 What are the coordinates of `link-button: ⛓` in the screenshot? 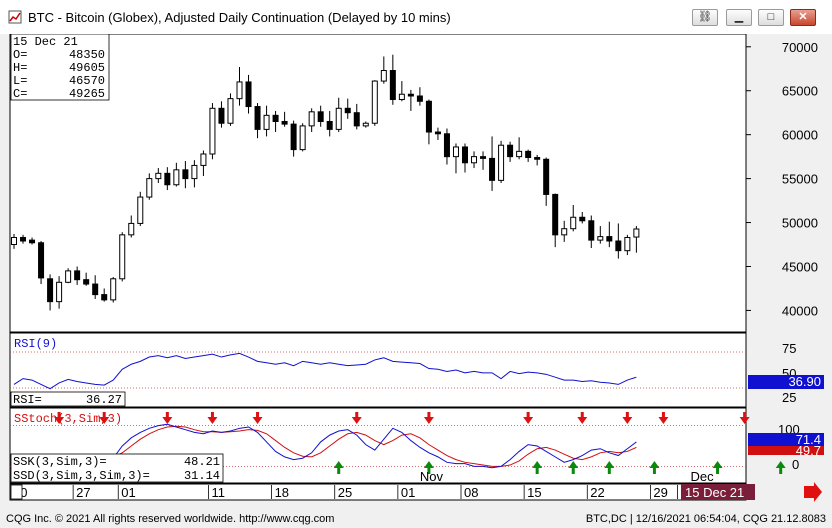 It's located at (705, 17).